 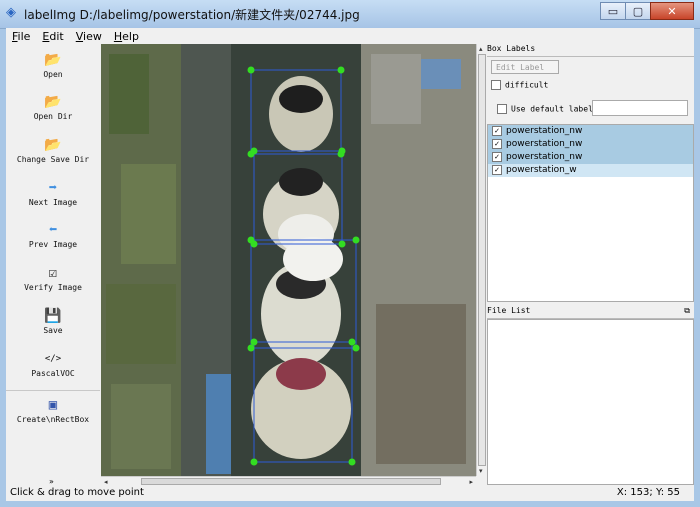 What do you see at coordinates (648, 492) in the screenshot?
I see `cursor-coordinates: X: 153; Y: 55` at bounding box center [648, 492].